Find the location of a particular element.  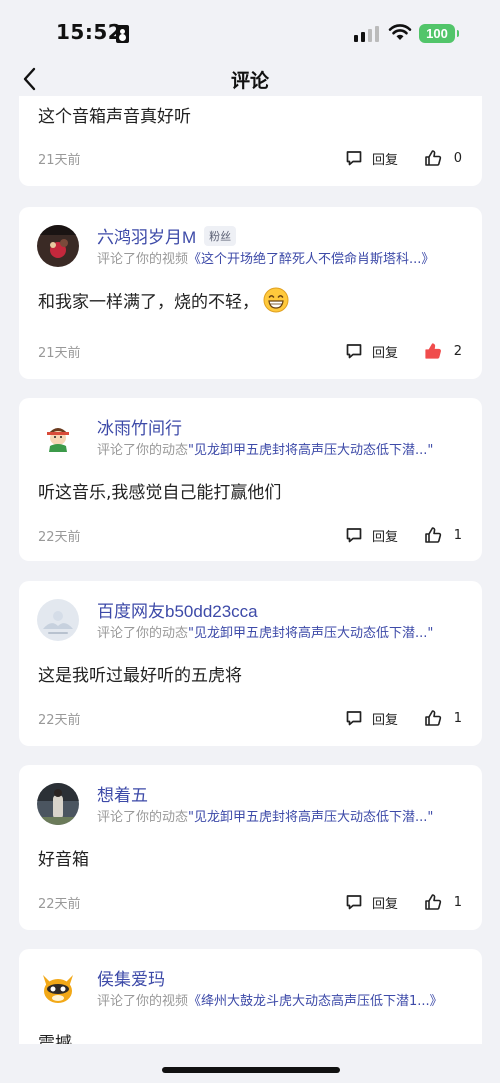

comment-content: 这个音箱声音真好听 is located at coordinates (114, 117).